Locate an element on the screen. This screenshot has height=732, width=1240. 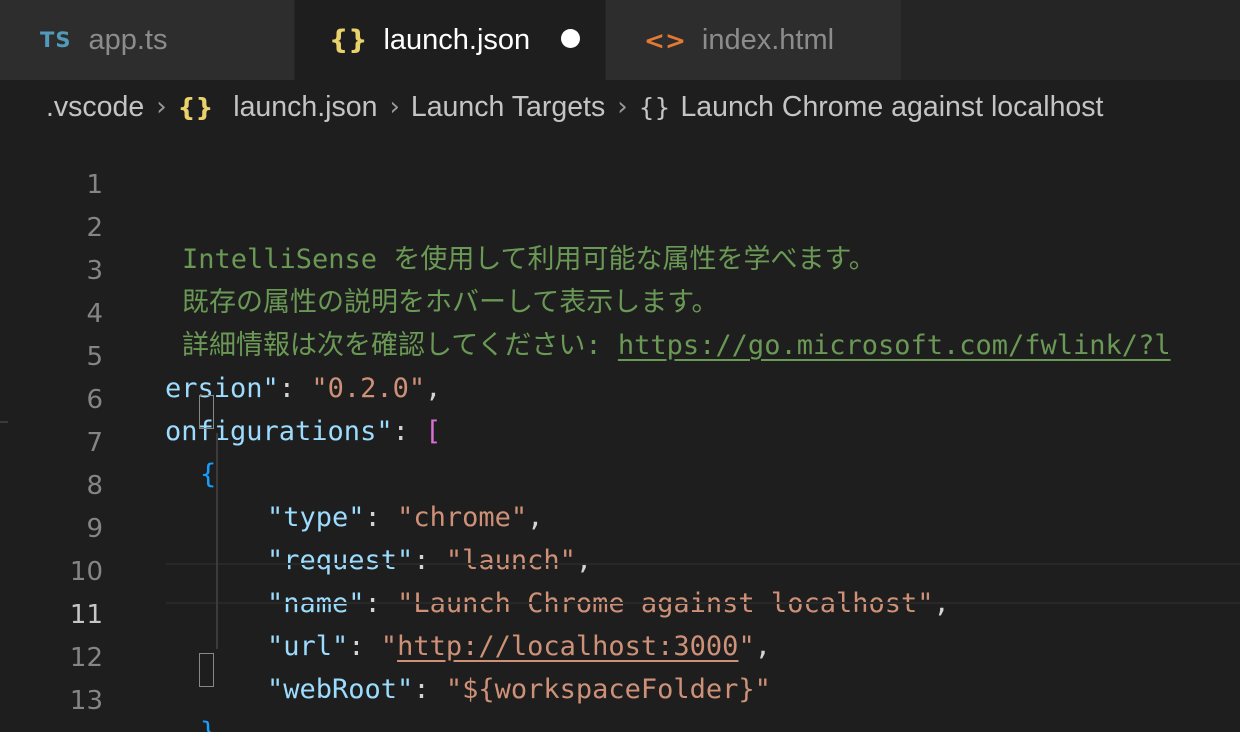
object-icon: {} is located at coordinates (654, 107).